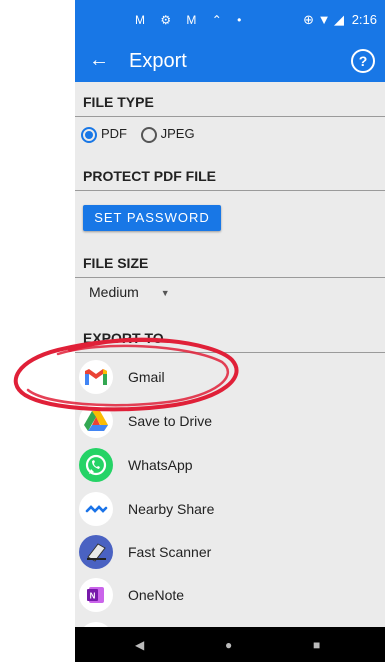 Image resolution: width=389 pixels, height=662 pixels. Describe the element at coordinates (96, 509) in the screenshot. I see `nearby-share-icon` at that location.